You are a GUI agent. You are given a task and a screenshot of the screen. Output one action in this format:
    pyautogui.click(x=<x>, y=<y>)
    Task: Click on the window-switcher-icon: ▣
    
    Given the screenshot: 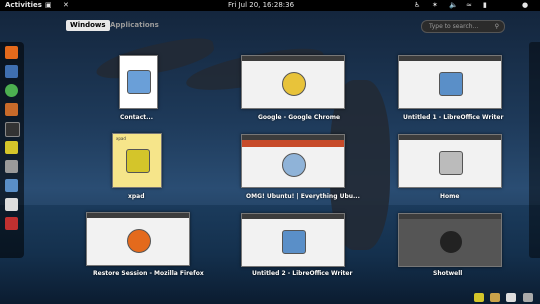 What is the action you would take?
    pyautogui.click(x=48, y=5)
    